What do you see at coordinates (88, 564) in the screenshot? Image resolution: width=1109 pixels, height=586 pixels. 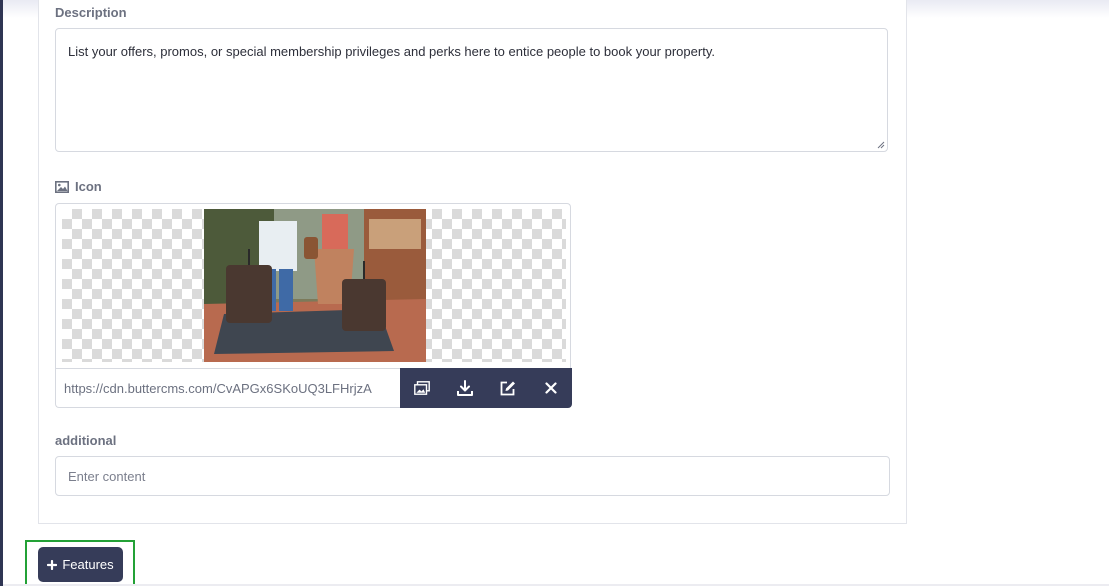 I see `add-features-label: Features` at bounding box center [88, 564].